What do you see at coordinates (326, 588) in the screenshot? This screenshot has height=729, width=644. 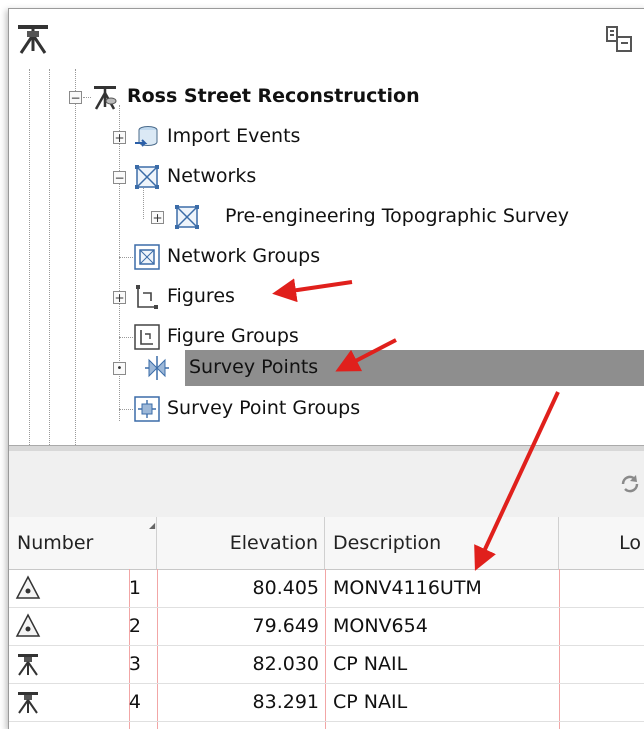 I see `table-row: 1 80.405 MONV4116UTM` at bounding box center [326, 588].